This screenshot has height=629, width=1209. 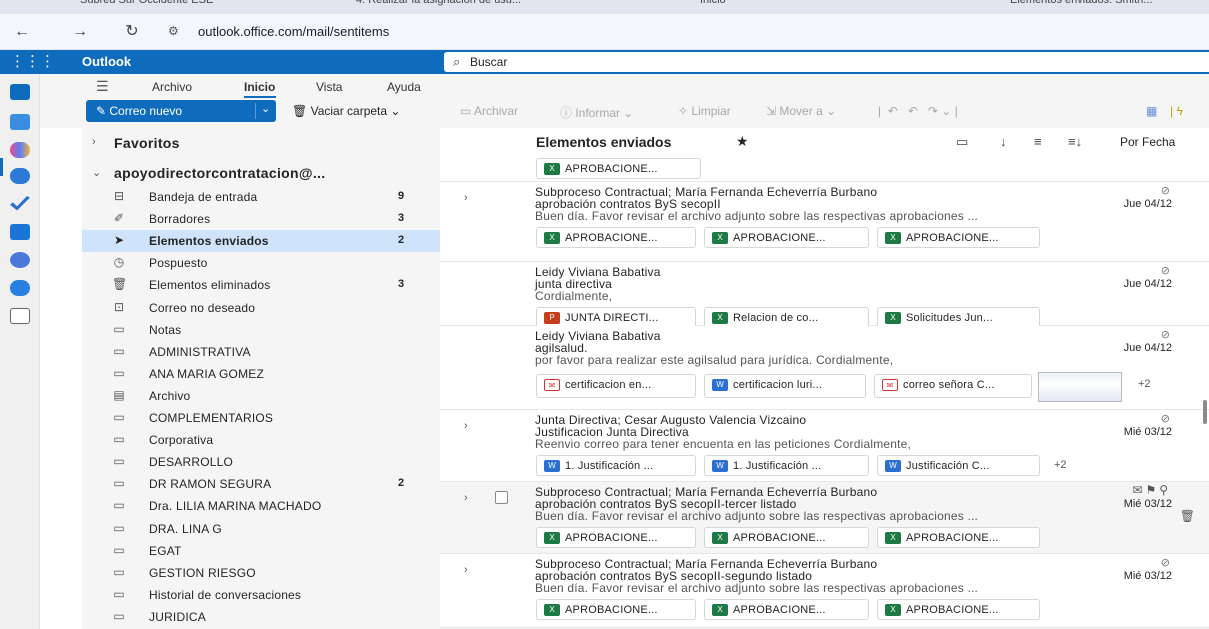 What do you see at coordinates (146, 6) in the screenshot?
I see `browser-tab: Subred Sur Occidente ESE` at bounding box center [146, 6].